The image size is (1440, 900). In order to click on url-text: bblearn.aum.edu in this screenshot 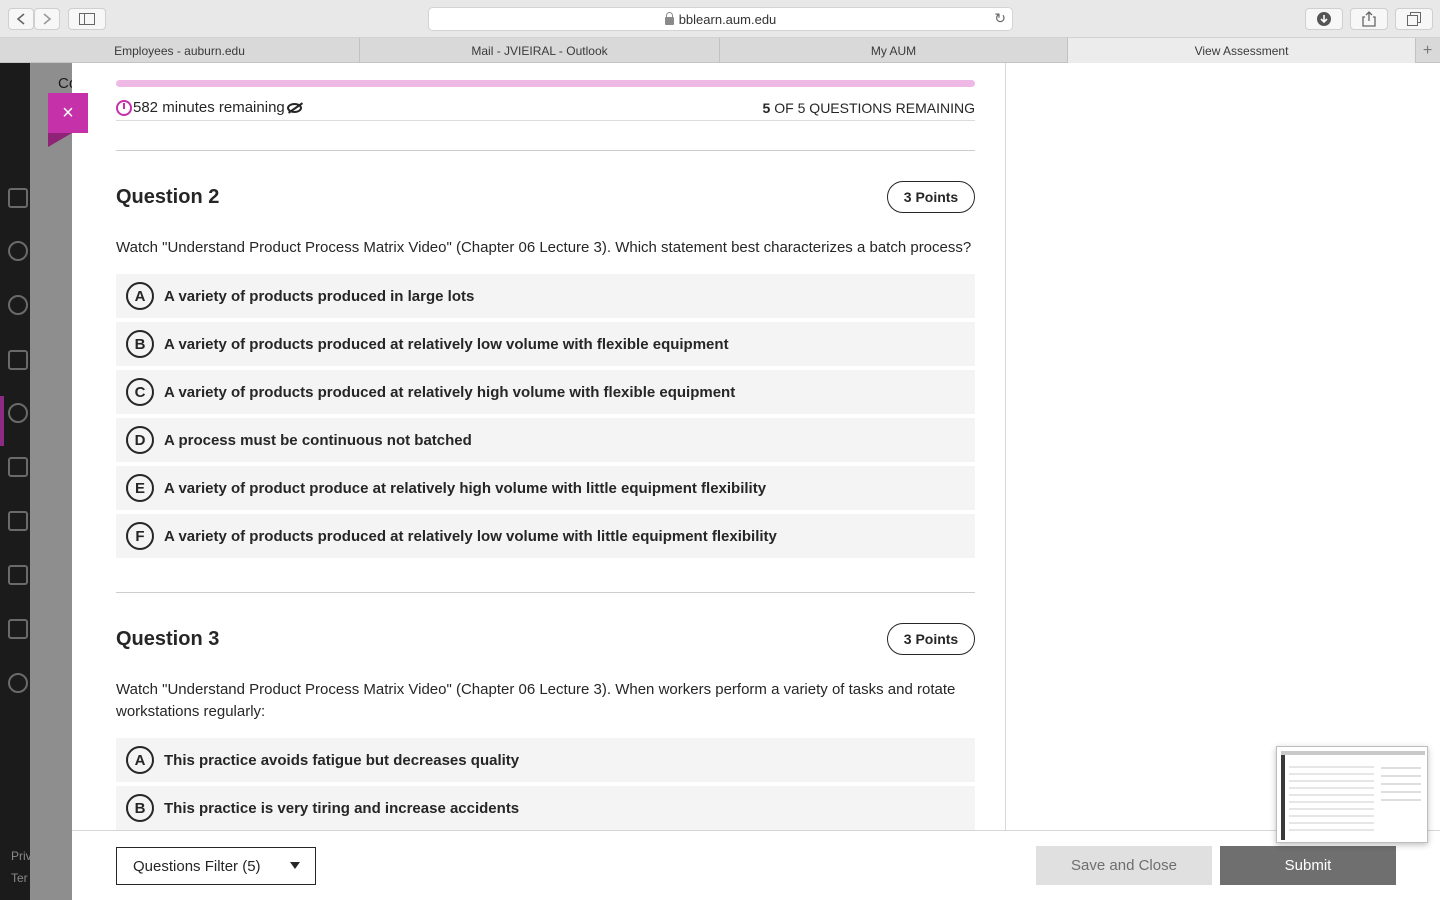, I will do `click(727, 19)`.